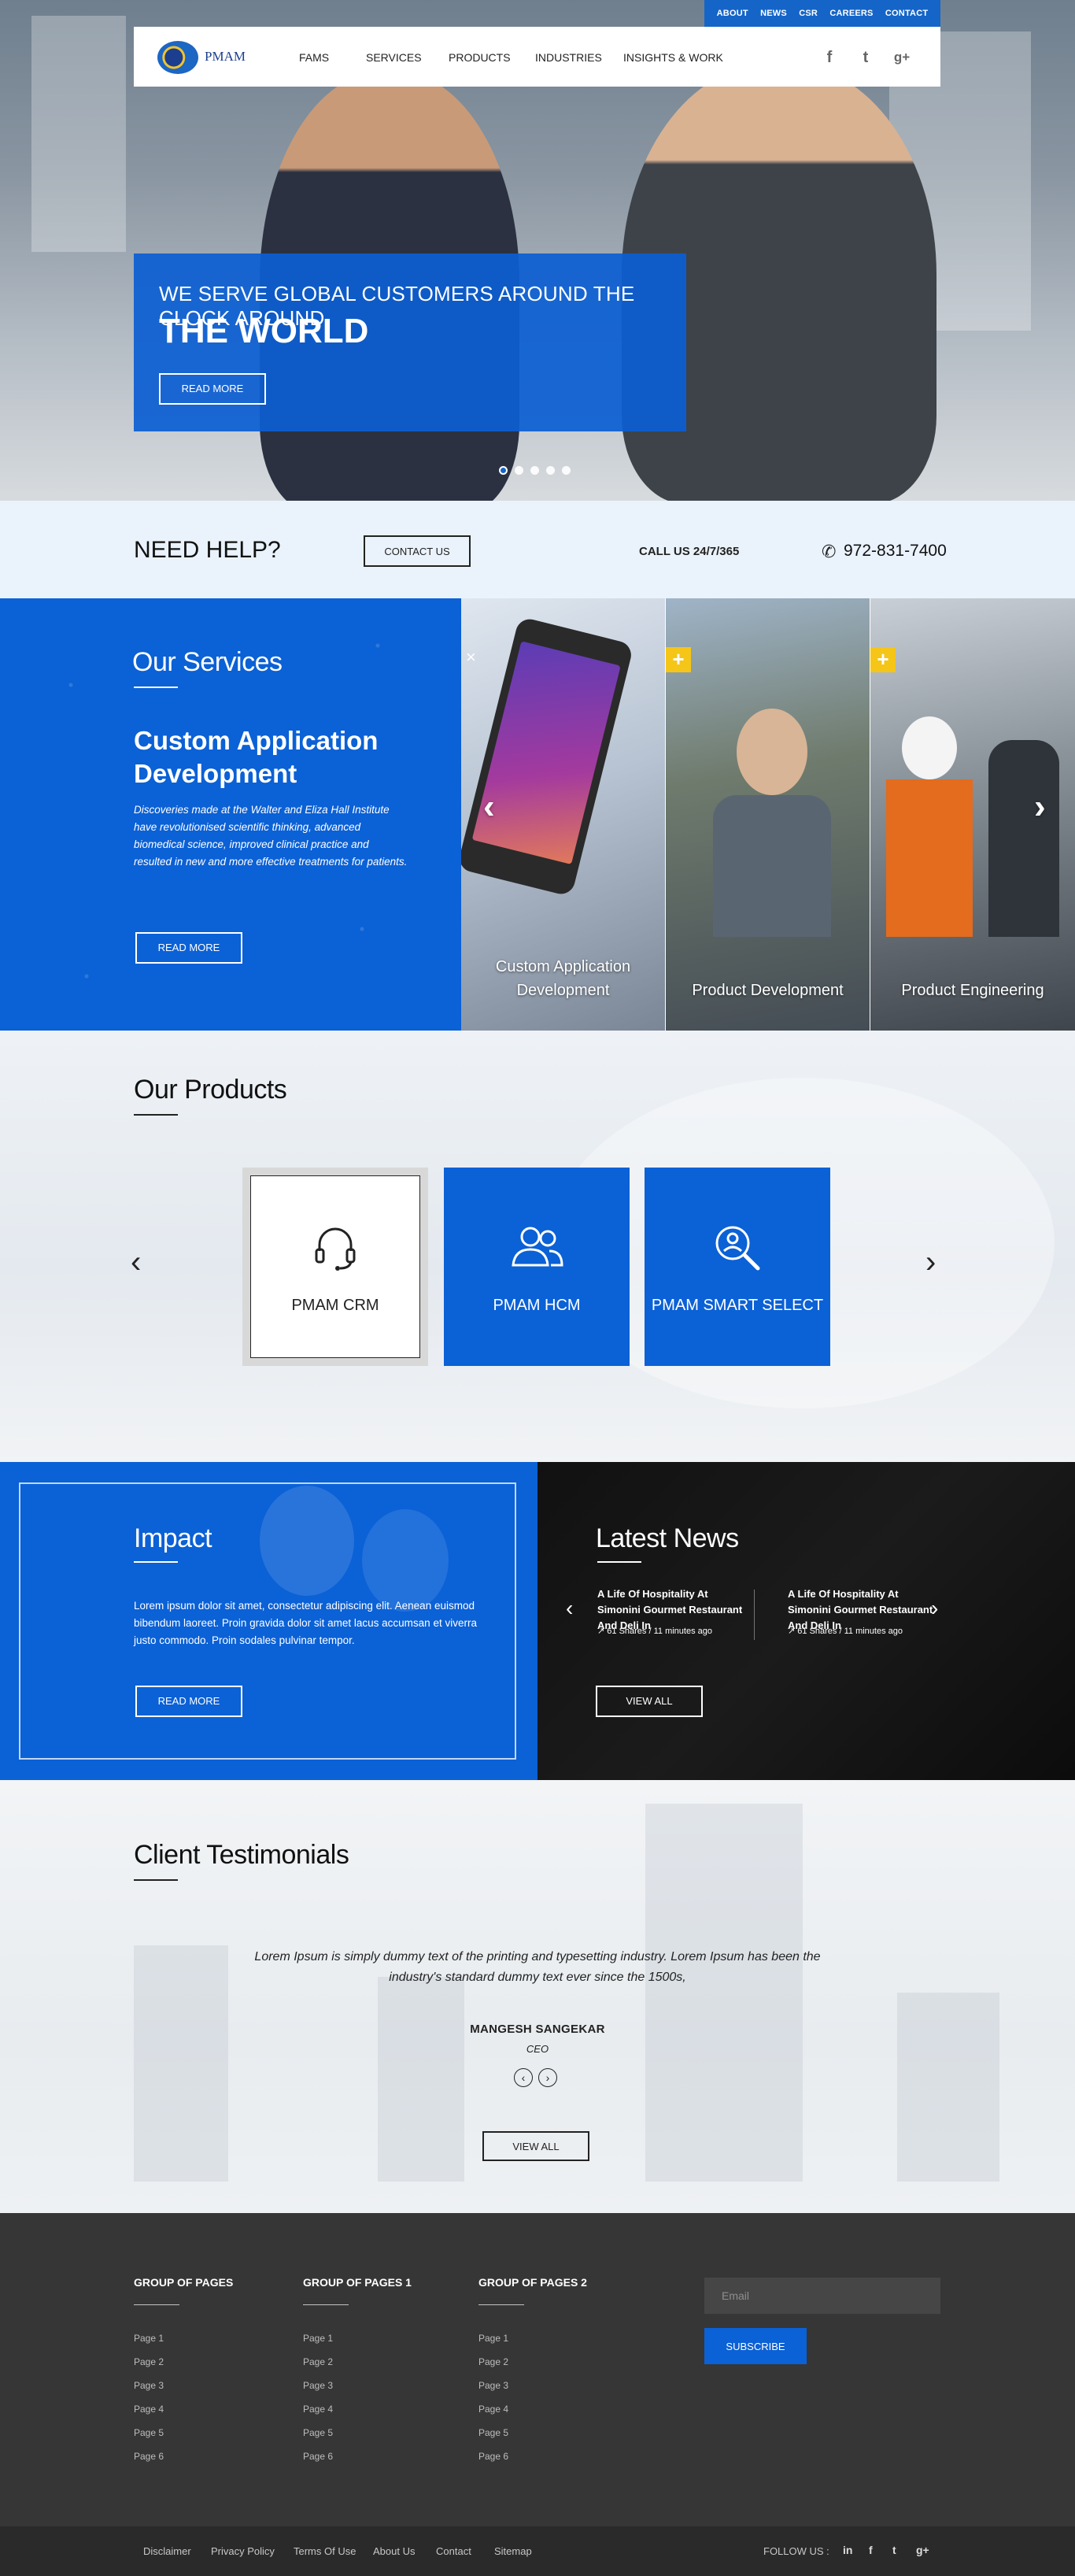  Describe the element at coordinates (650, 1701) in the screenshot. I see `news-view-all-button: VIEW ALL` at that location.